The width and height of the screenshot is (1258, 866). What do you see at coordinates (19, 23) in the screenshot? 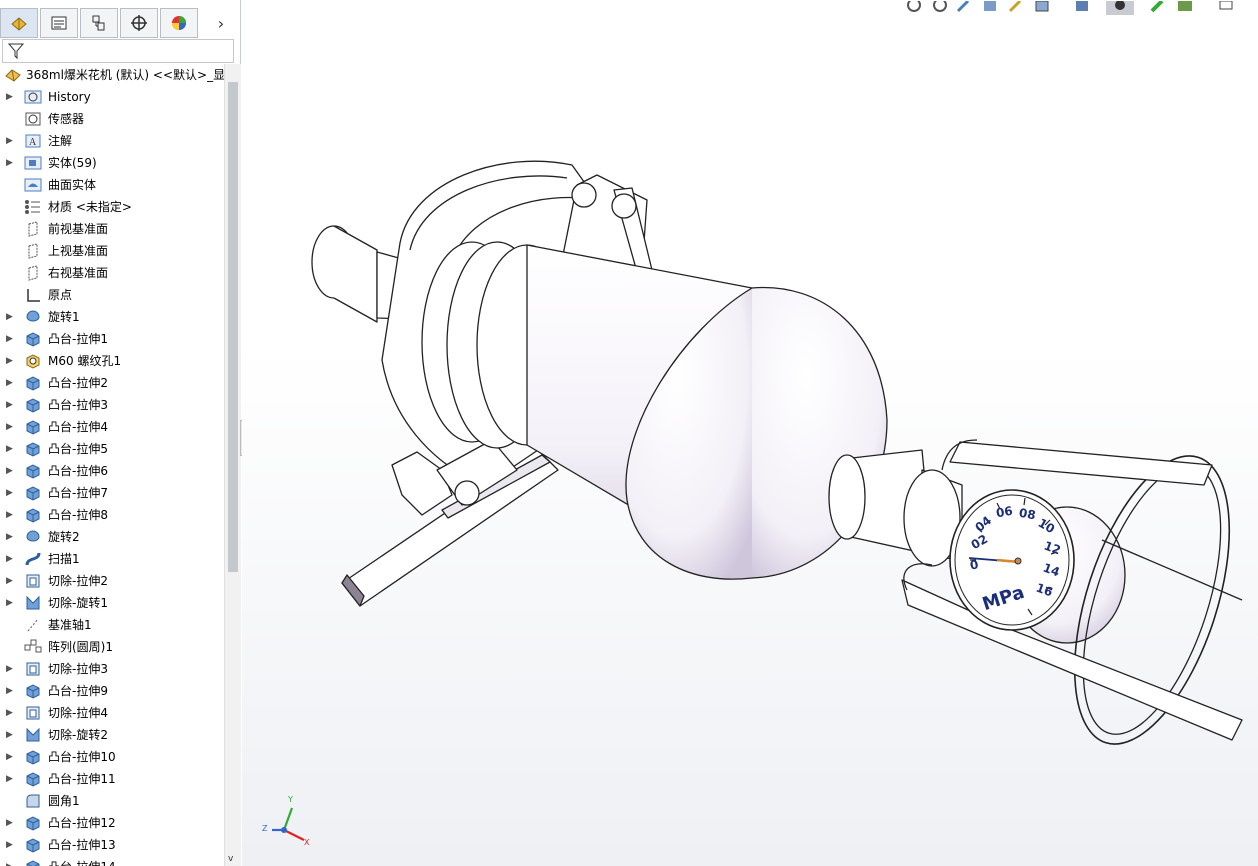
I see `tab-feature-manager` at bounding box center [19, 23].